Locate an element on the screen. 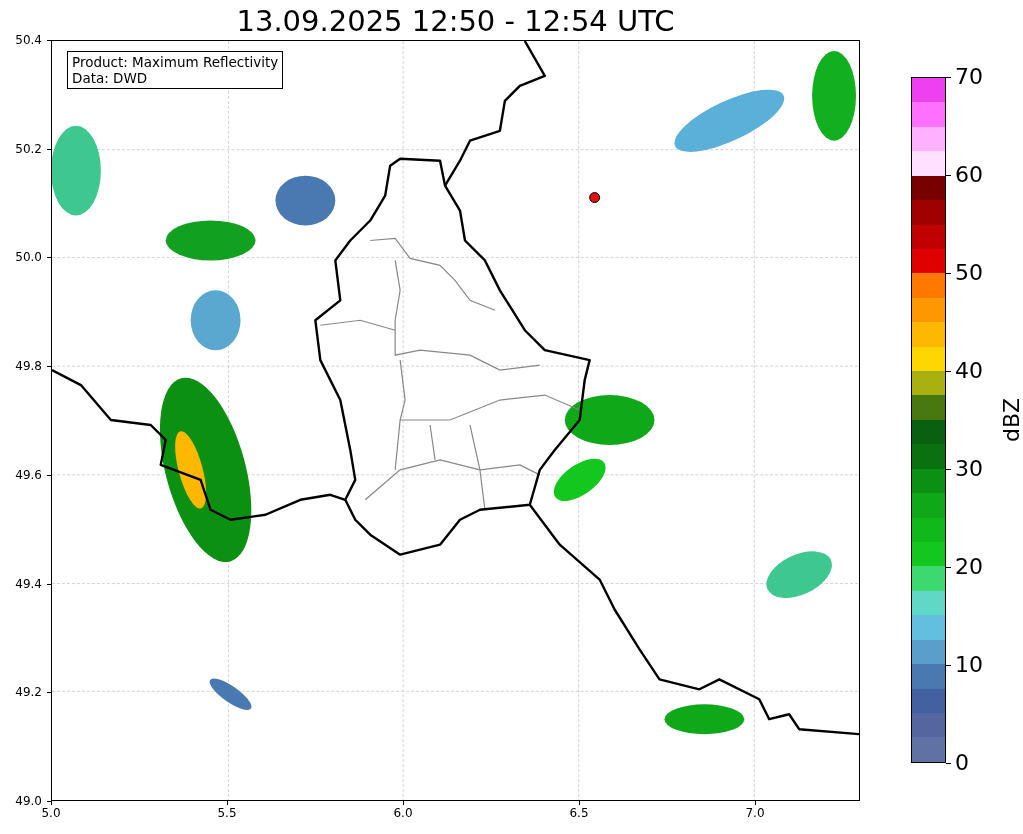 This screenshot has height=834, width=1023. axis-tick-label: 49.0 is located at coordinates (28, 801).